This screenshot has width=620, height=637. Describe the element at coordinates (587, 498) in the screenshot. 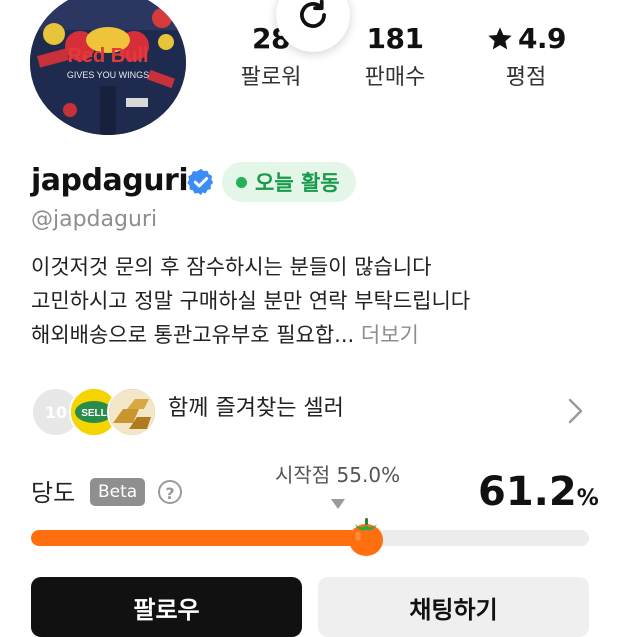

I see `sweetness-unit: %` at that location.